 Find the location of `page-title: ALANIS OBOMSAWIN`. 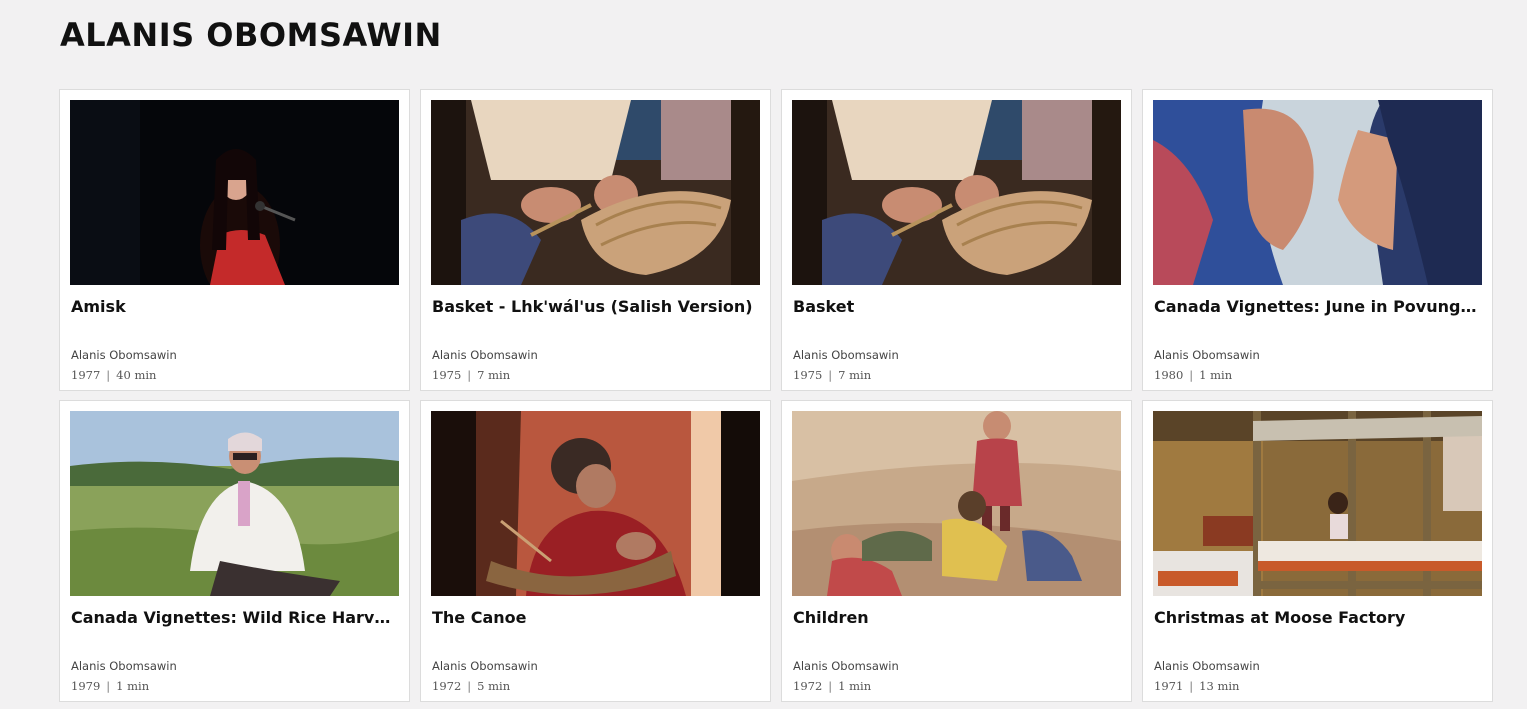

page-title: ALANIS OBOMSAWIN is located at coordinates (251, 35).